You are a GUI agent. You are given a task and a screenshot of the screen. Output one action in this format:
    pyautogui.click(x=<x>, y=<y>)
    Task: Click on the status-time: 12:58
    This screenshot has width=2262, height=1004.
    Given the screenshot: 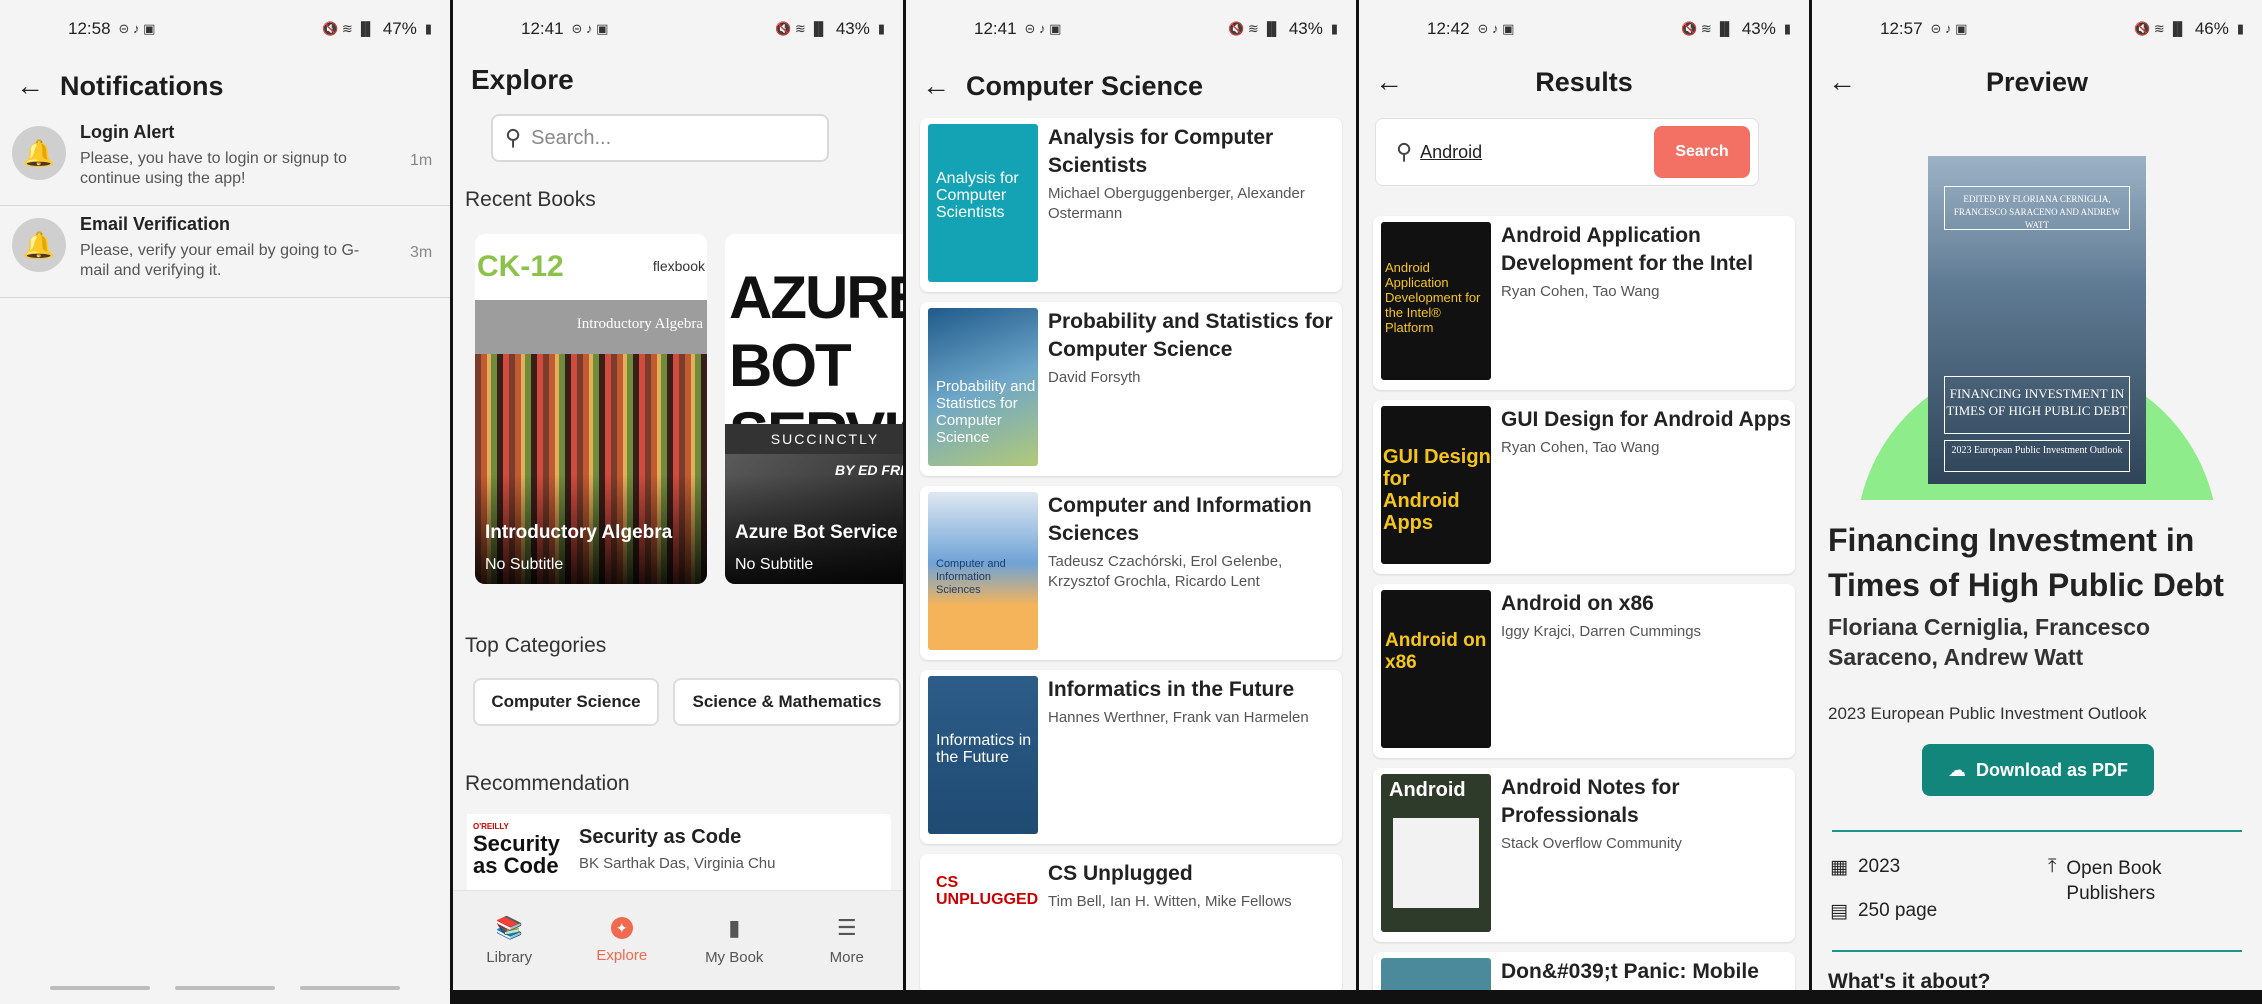 What is the action you would take?
    pyautogui.click(x=89, y=28)
    